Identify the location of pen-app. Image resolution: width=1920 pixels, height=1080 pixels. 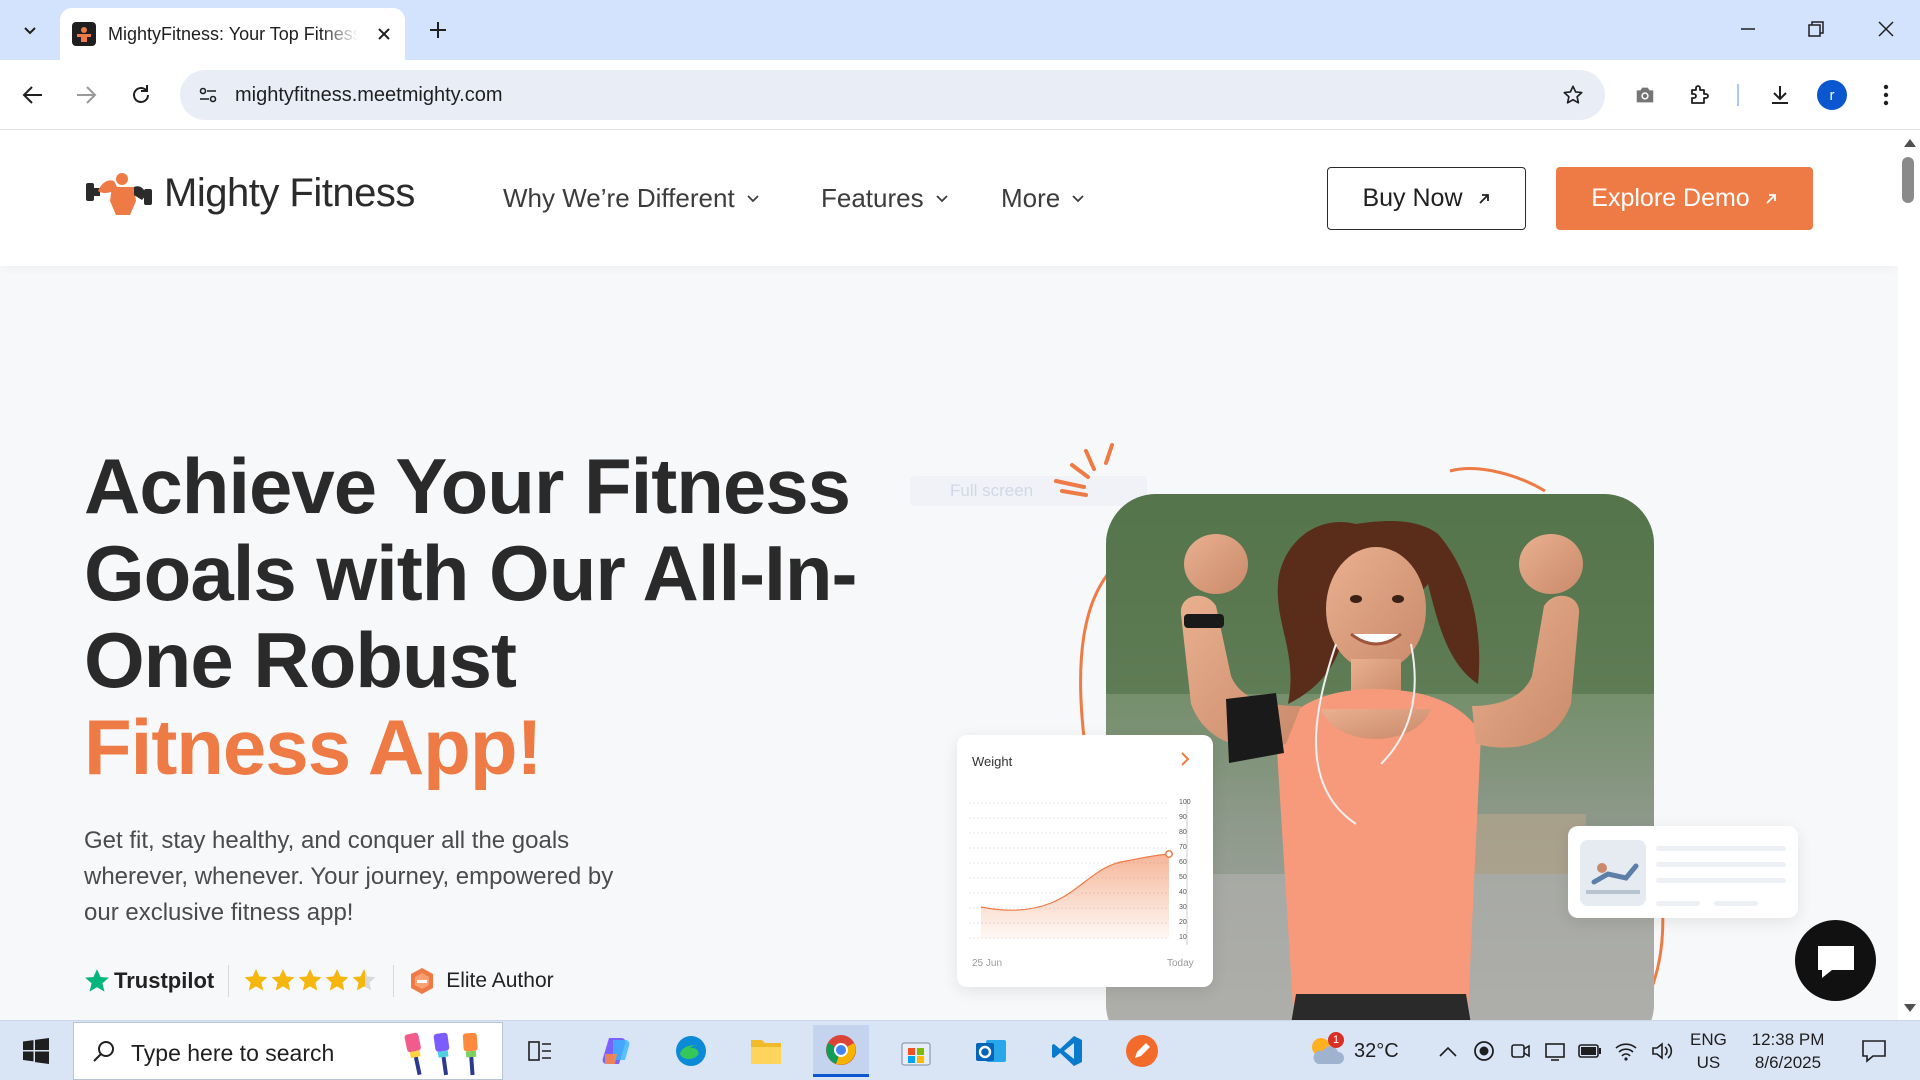
(1142, 1051).